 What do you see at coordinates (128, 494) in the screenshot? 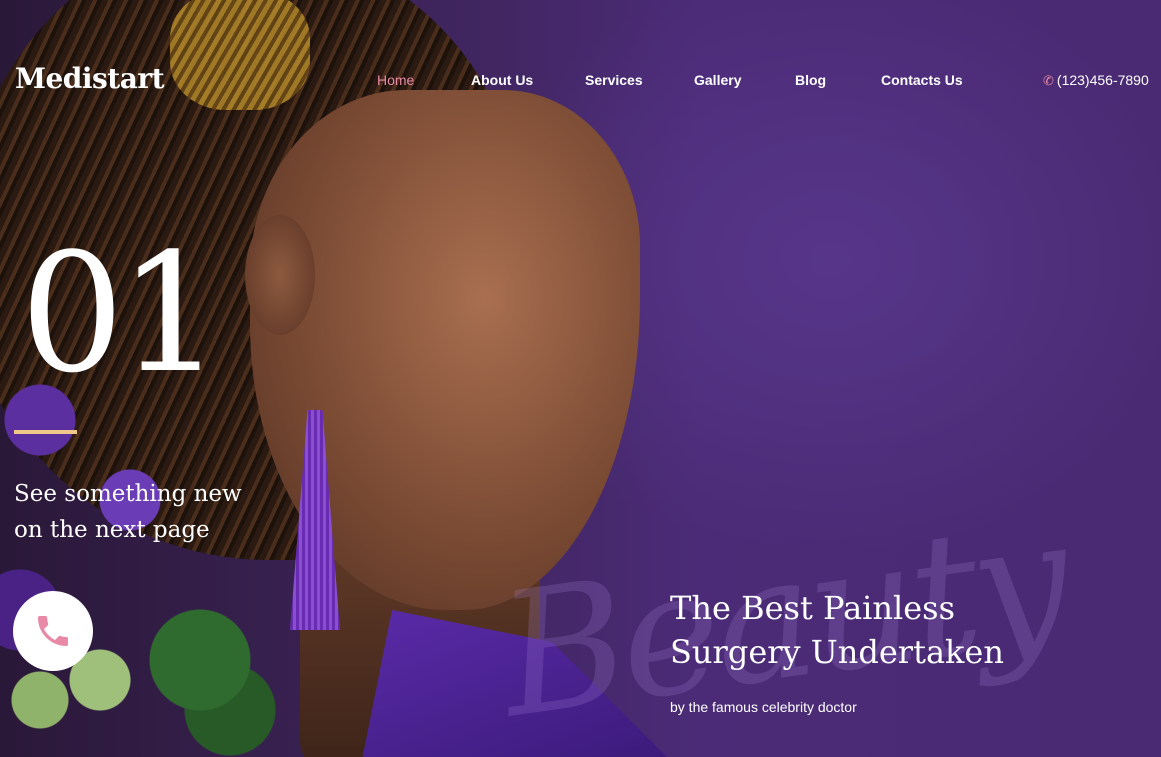
I see `slide-caption-line1: See something new` at bounding box center [128, 494].